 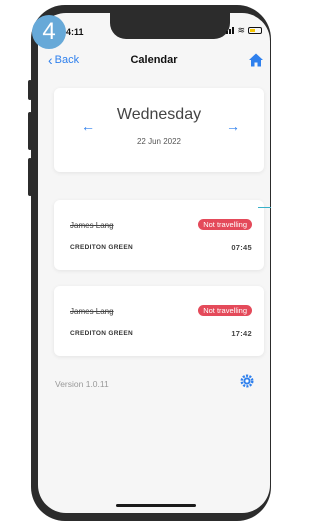 What do you see at coordinates (156, 505) in the screenshot?
I see `home-indicator` at bounding box center [156, 505].